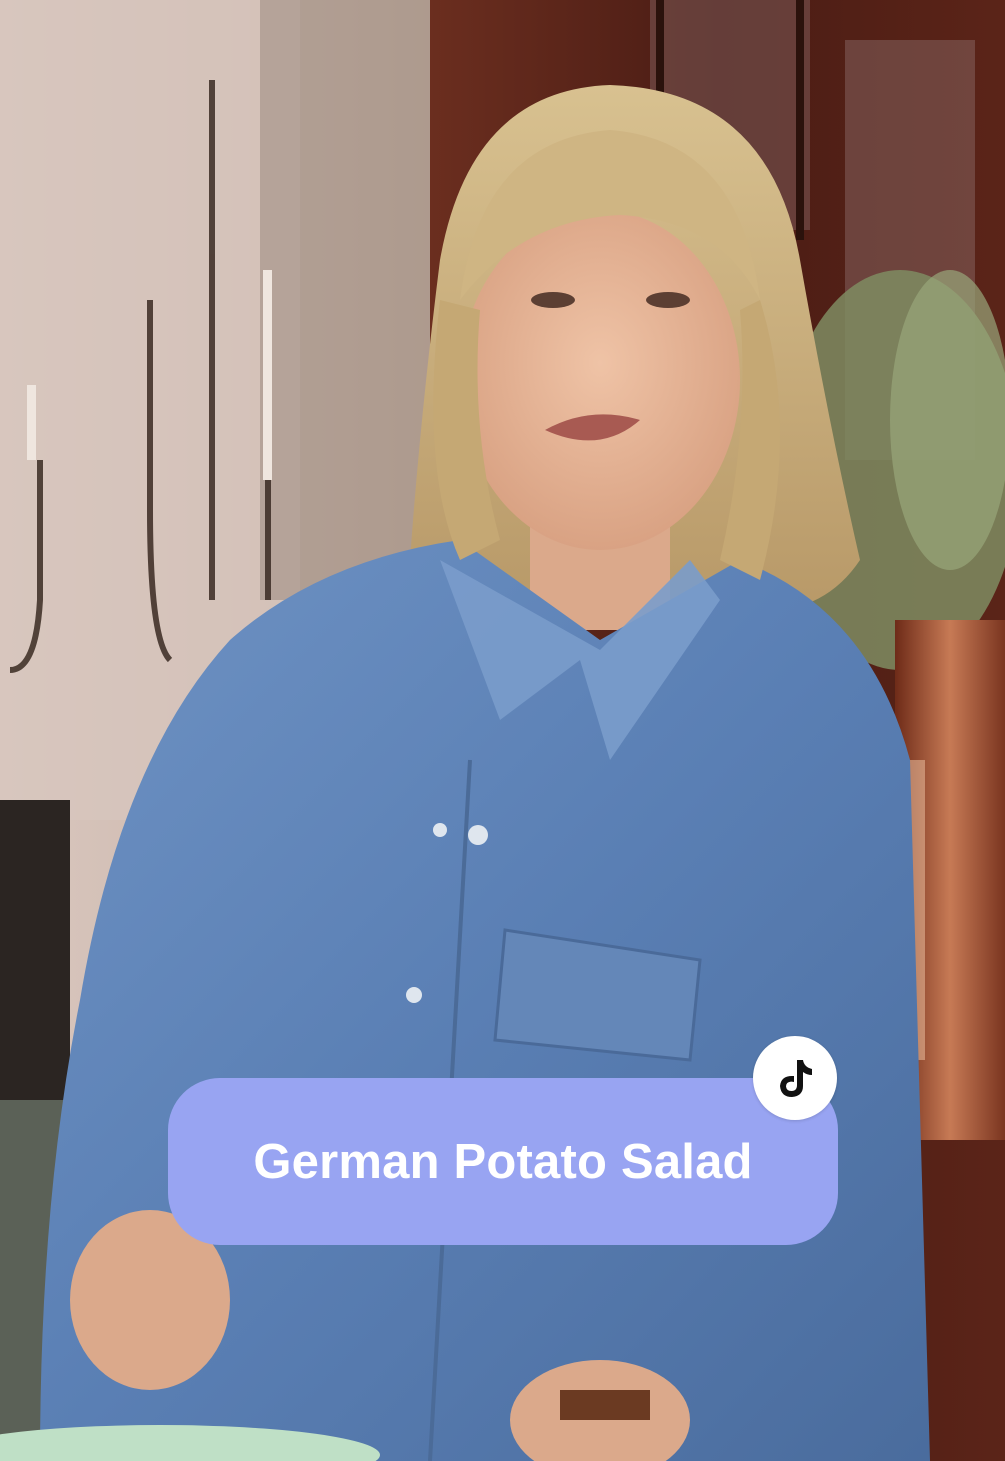 This screenshot has height=1461, width=1005. I want to click on tiktok-logo-icon, so click(795, 1078).